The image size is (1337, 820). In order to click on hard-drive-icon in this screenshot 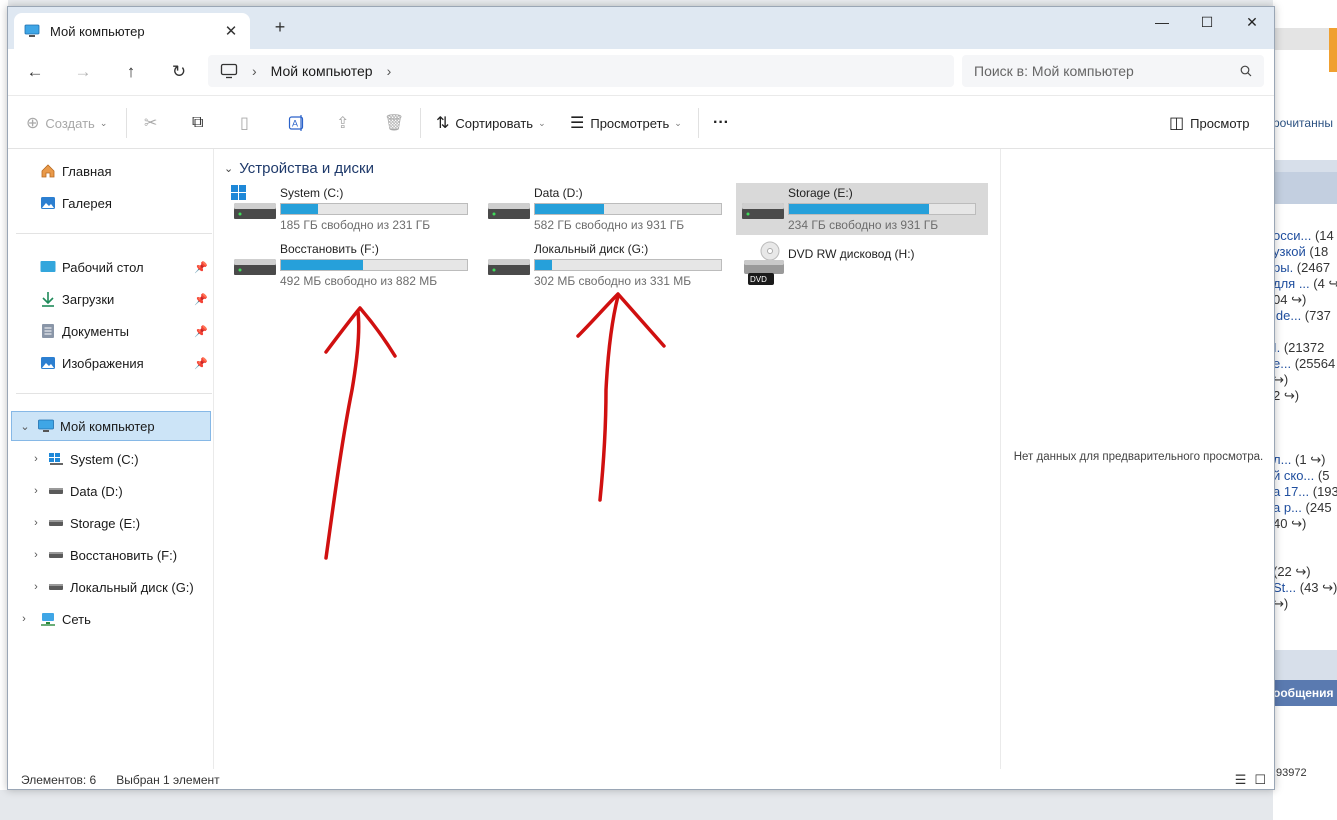, I will do `click(762, 209)`.